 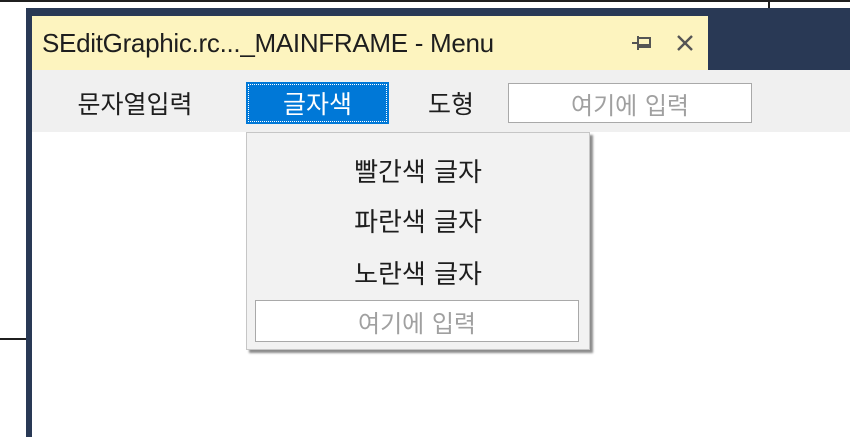 I want to click on menubar-type-here-input: 여기에 입력, so click(x=630, y=103).